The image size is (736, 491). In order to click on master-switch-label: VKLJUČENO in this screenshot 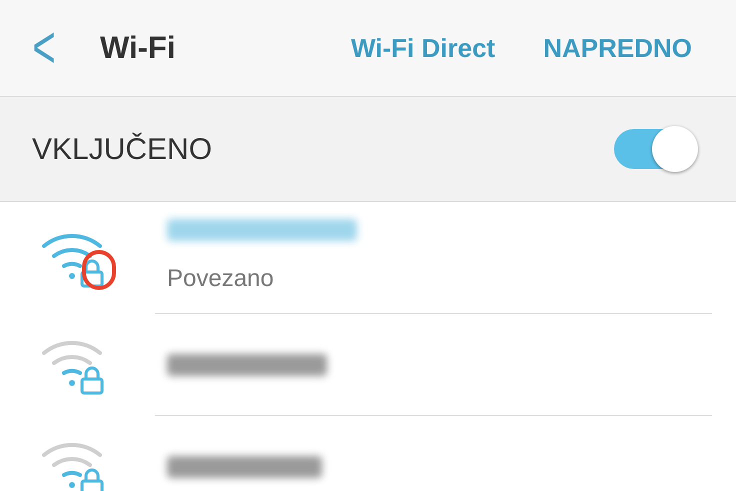, I will do `click(122, 150)`.